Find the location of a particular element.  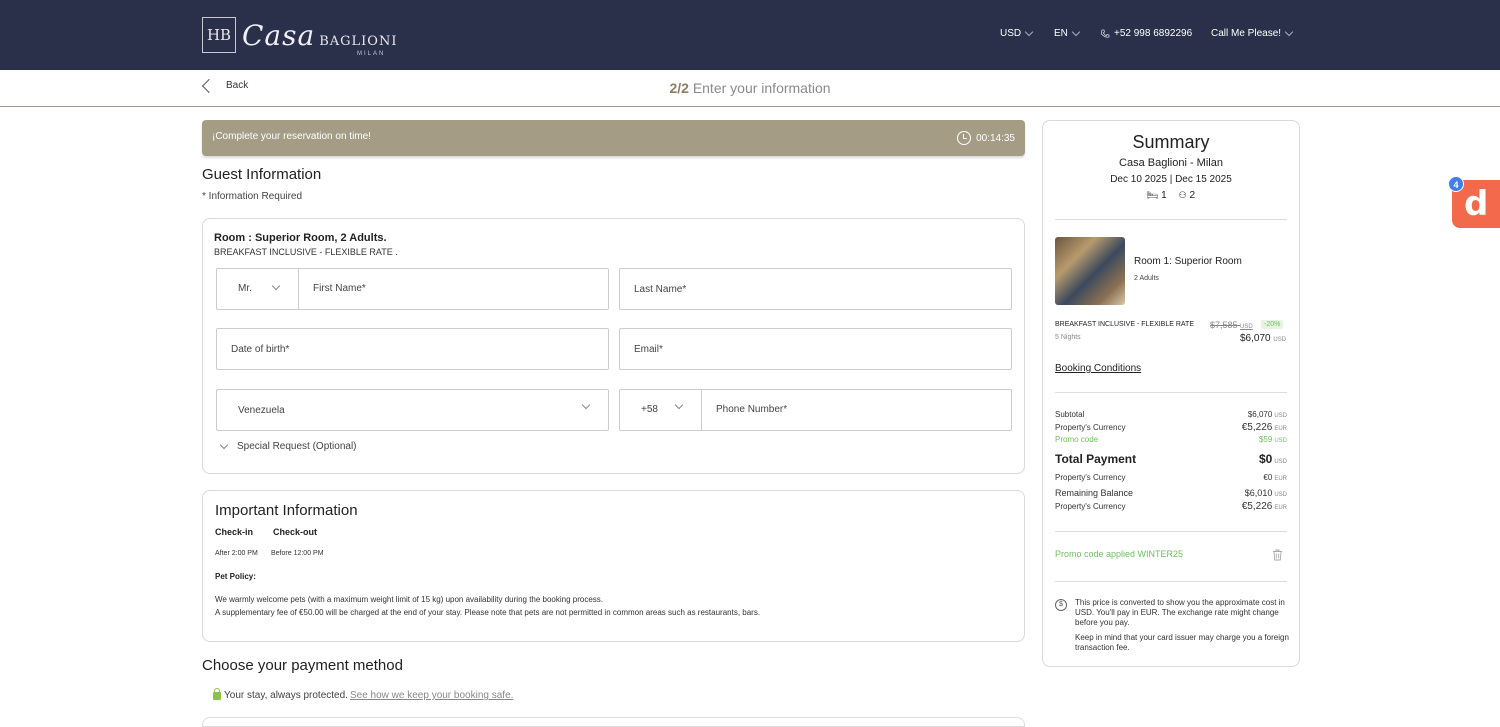

property-currency-row: Property's Currency €5,226 EUR is located at coordinates (1171, 427).